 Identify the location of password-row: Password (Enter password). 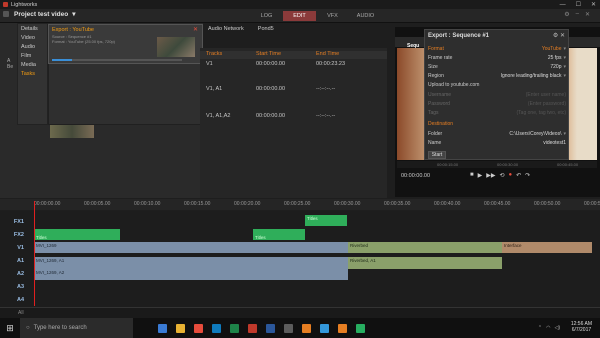
(497, 103).